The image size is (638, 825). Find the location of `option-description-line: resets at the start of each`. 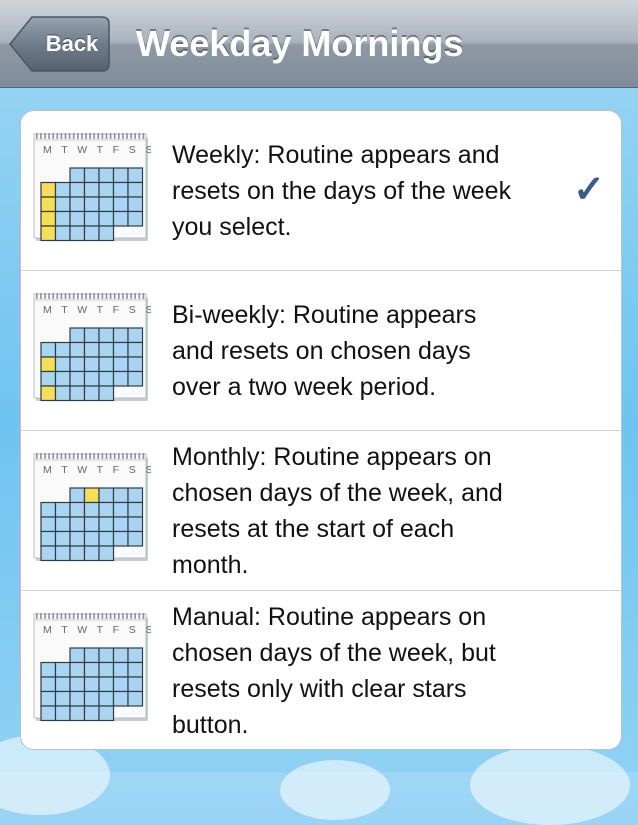

option-description-line: resets at the start of each is located at coordinates (313, 528).